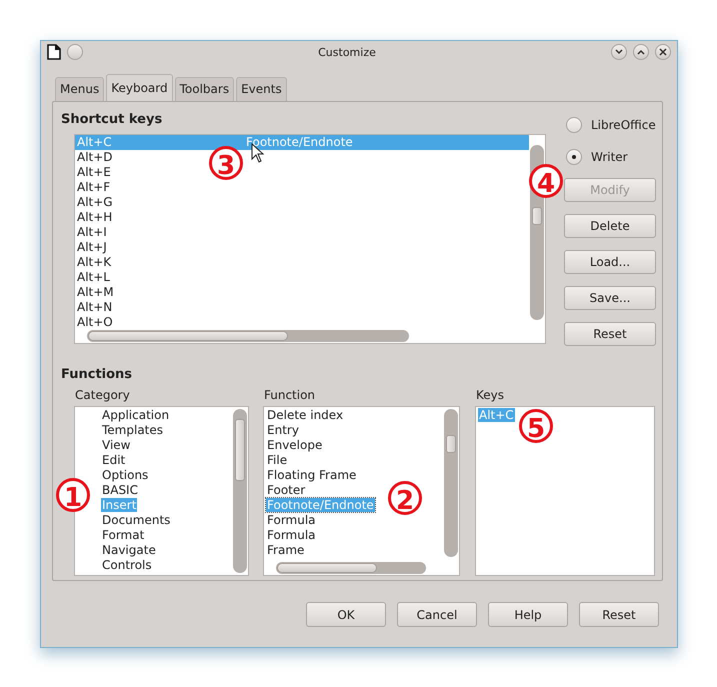  What do you see at coordinates (283, 430) in the screenshot?
I see `list-item: Entry` at bounding box center [283, 430].